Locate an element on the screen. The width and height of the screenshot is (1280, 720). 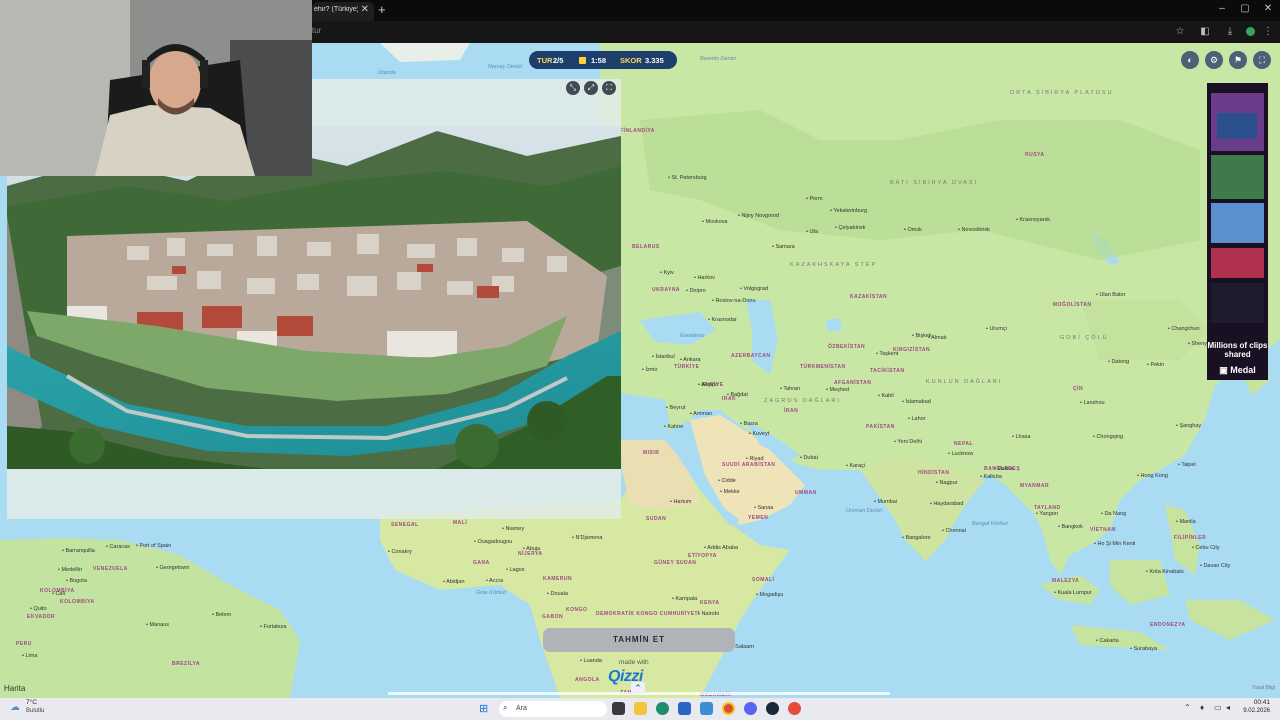
star-icon: ☆ is located at coordinates (1180, 32).